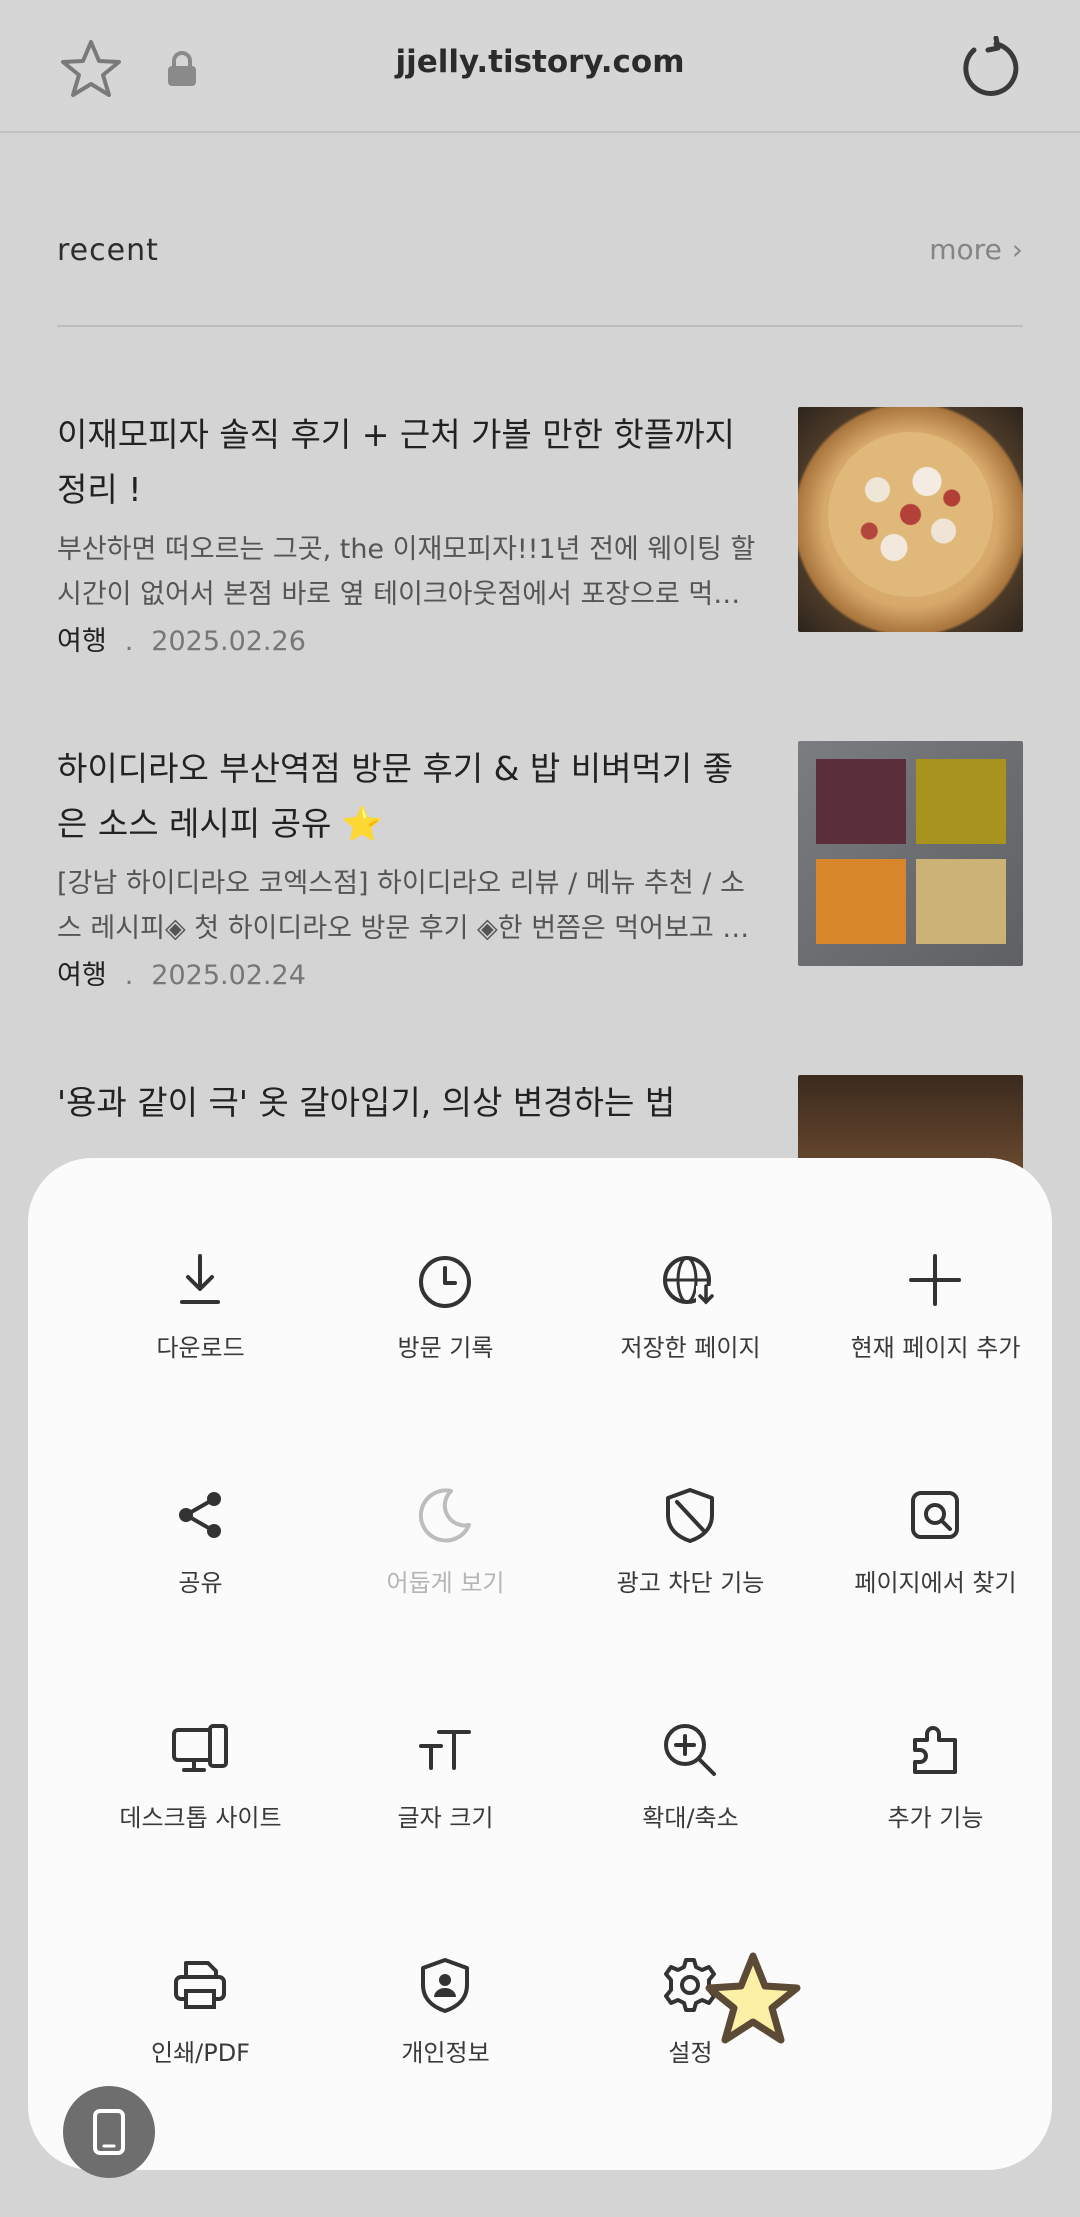  Describe the element at coordinates (200, 1279) in the screenshot. I see `download-icon` at that location.